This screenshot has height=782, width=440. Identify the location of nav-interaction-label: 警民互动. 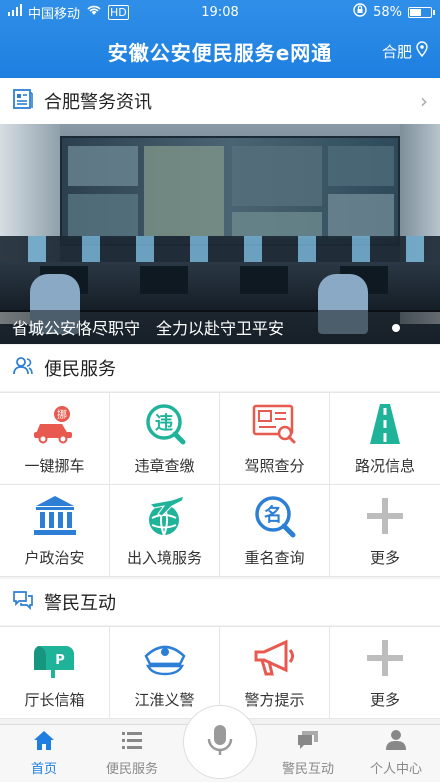
(307, 769).